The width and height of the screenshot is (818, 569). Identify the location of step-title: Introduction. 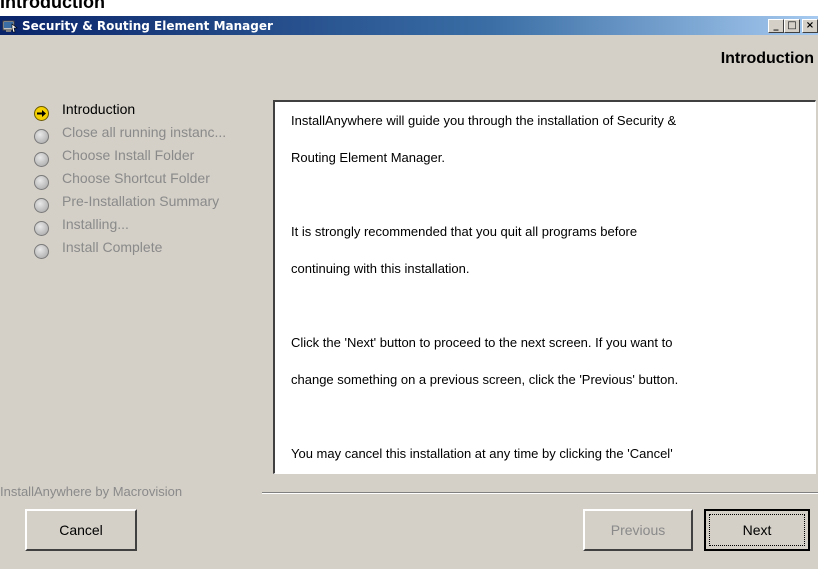
(767, 58).